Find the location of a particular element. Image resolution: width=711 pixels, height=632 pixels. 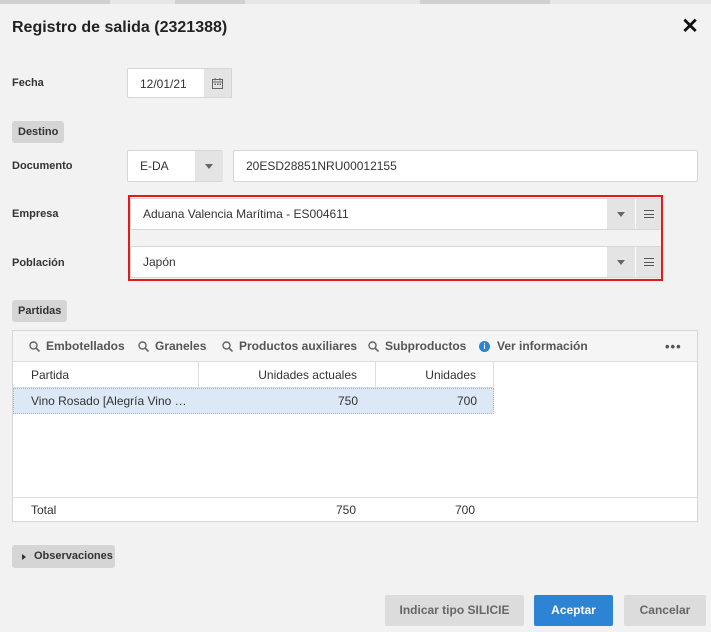

documento-type-value: E-DA is located at coordinates (154, 166).